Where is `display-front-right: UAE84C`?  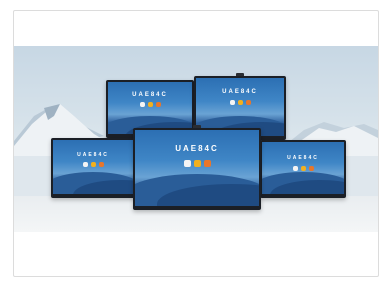
display-front-right: UAE84C is located at coordinates (303, 169).